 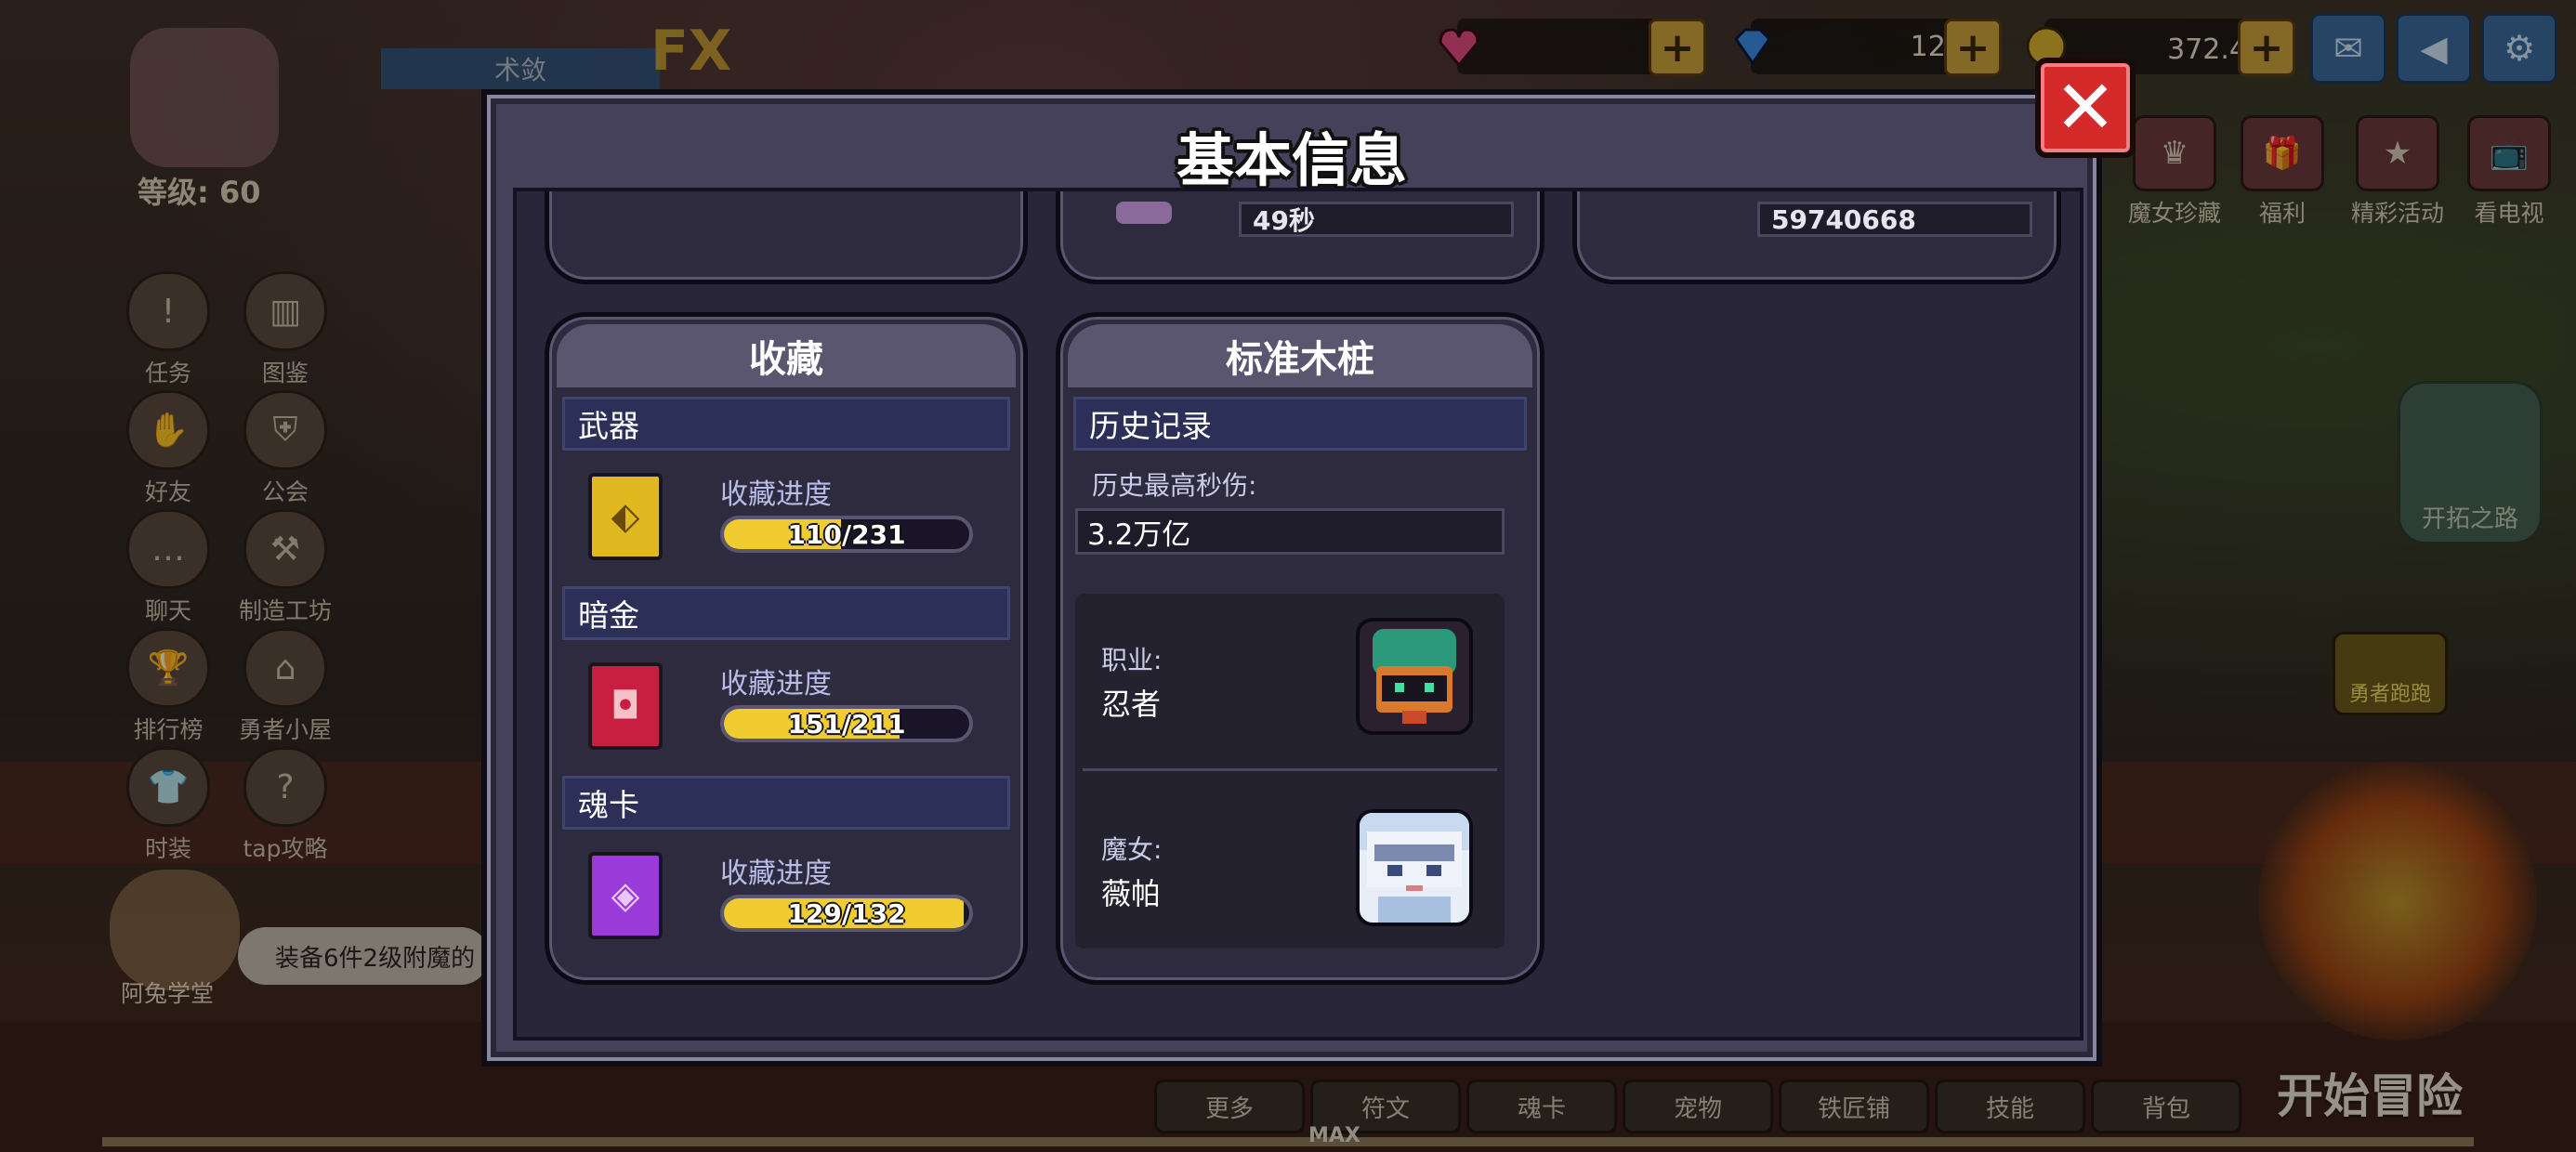 I want to click on max-dps-value: 3.2万亿, so click(x=1290, y=531).